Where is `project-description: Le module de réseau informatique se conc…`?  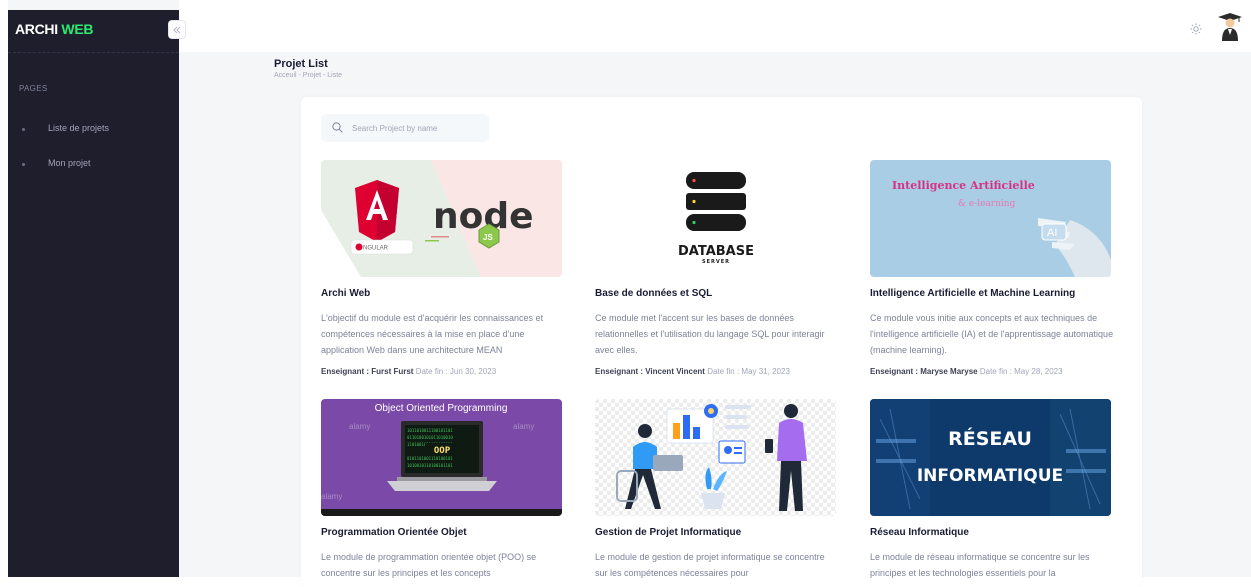
project-description: Le module de réseau informatique se conc… is located at coordinates (980, 565).